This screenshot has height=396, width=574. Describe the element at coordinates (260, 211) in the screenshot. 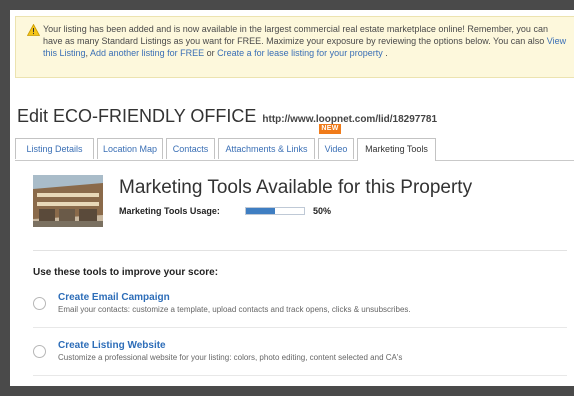

I see `usage-progress-fill` at that location.